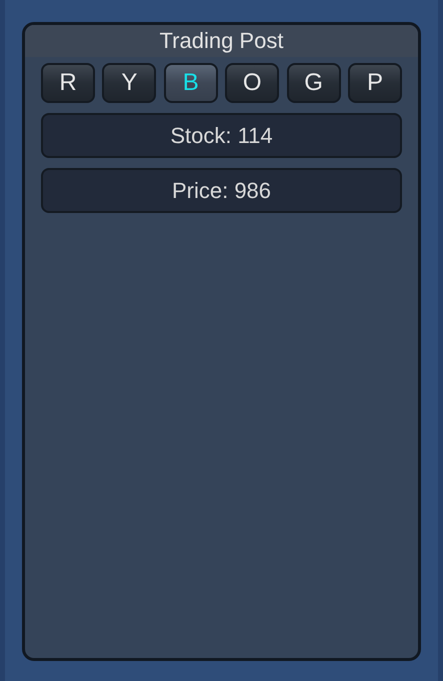  What do you see at coordinates (221, 190) in the screenshot?
I see `stat-label: Price: 986` at bounding box center [221, 190].